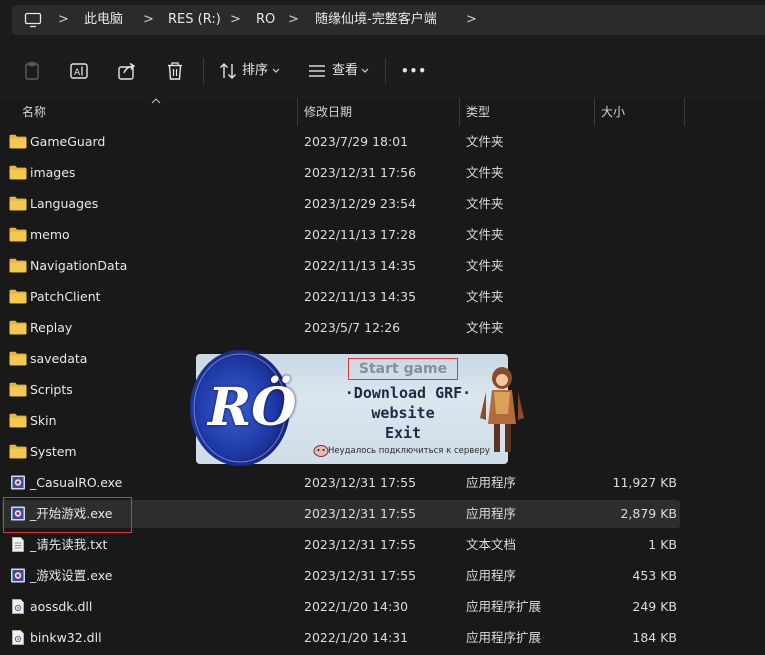  What do you see at coordinates (356, 606) in the screenshot?
I see `file-date: 2022/1/20 14:30` at bounding box center [356, 606].